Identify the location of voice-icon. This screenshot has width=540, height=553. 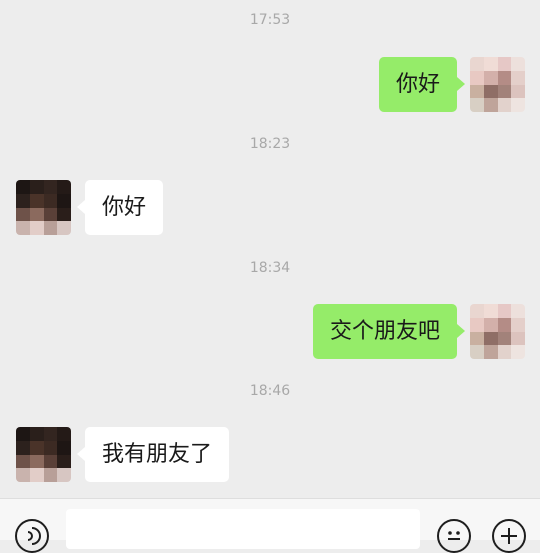
(32, 536).